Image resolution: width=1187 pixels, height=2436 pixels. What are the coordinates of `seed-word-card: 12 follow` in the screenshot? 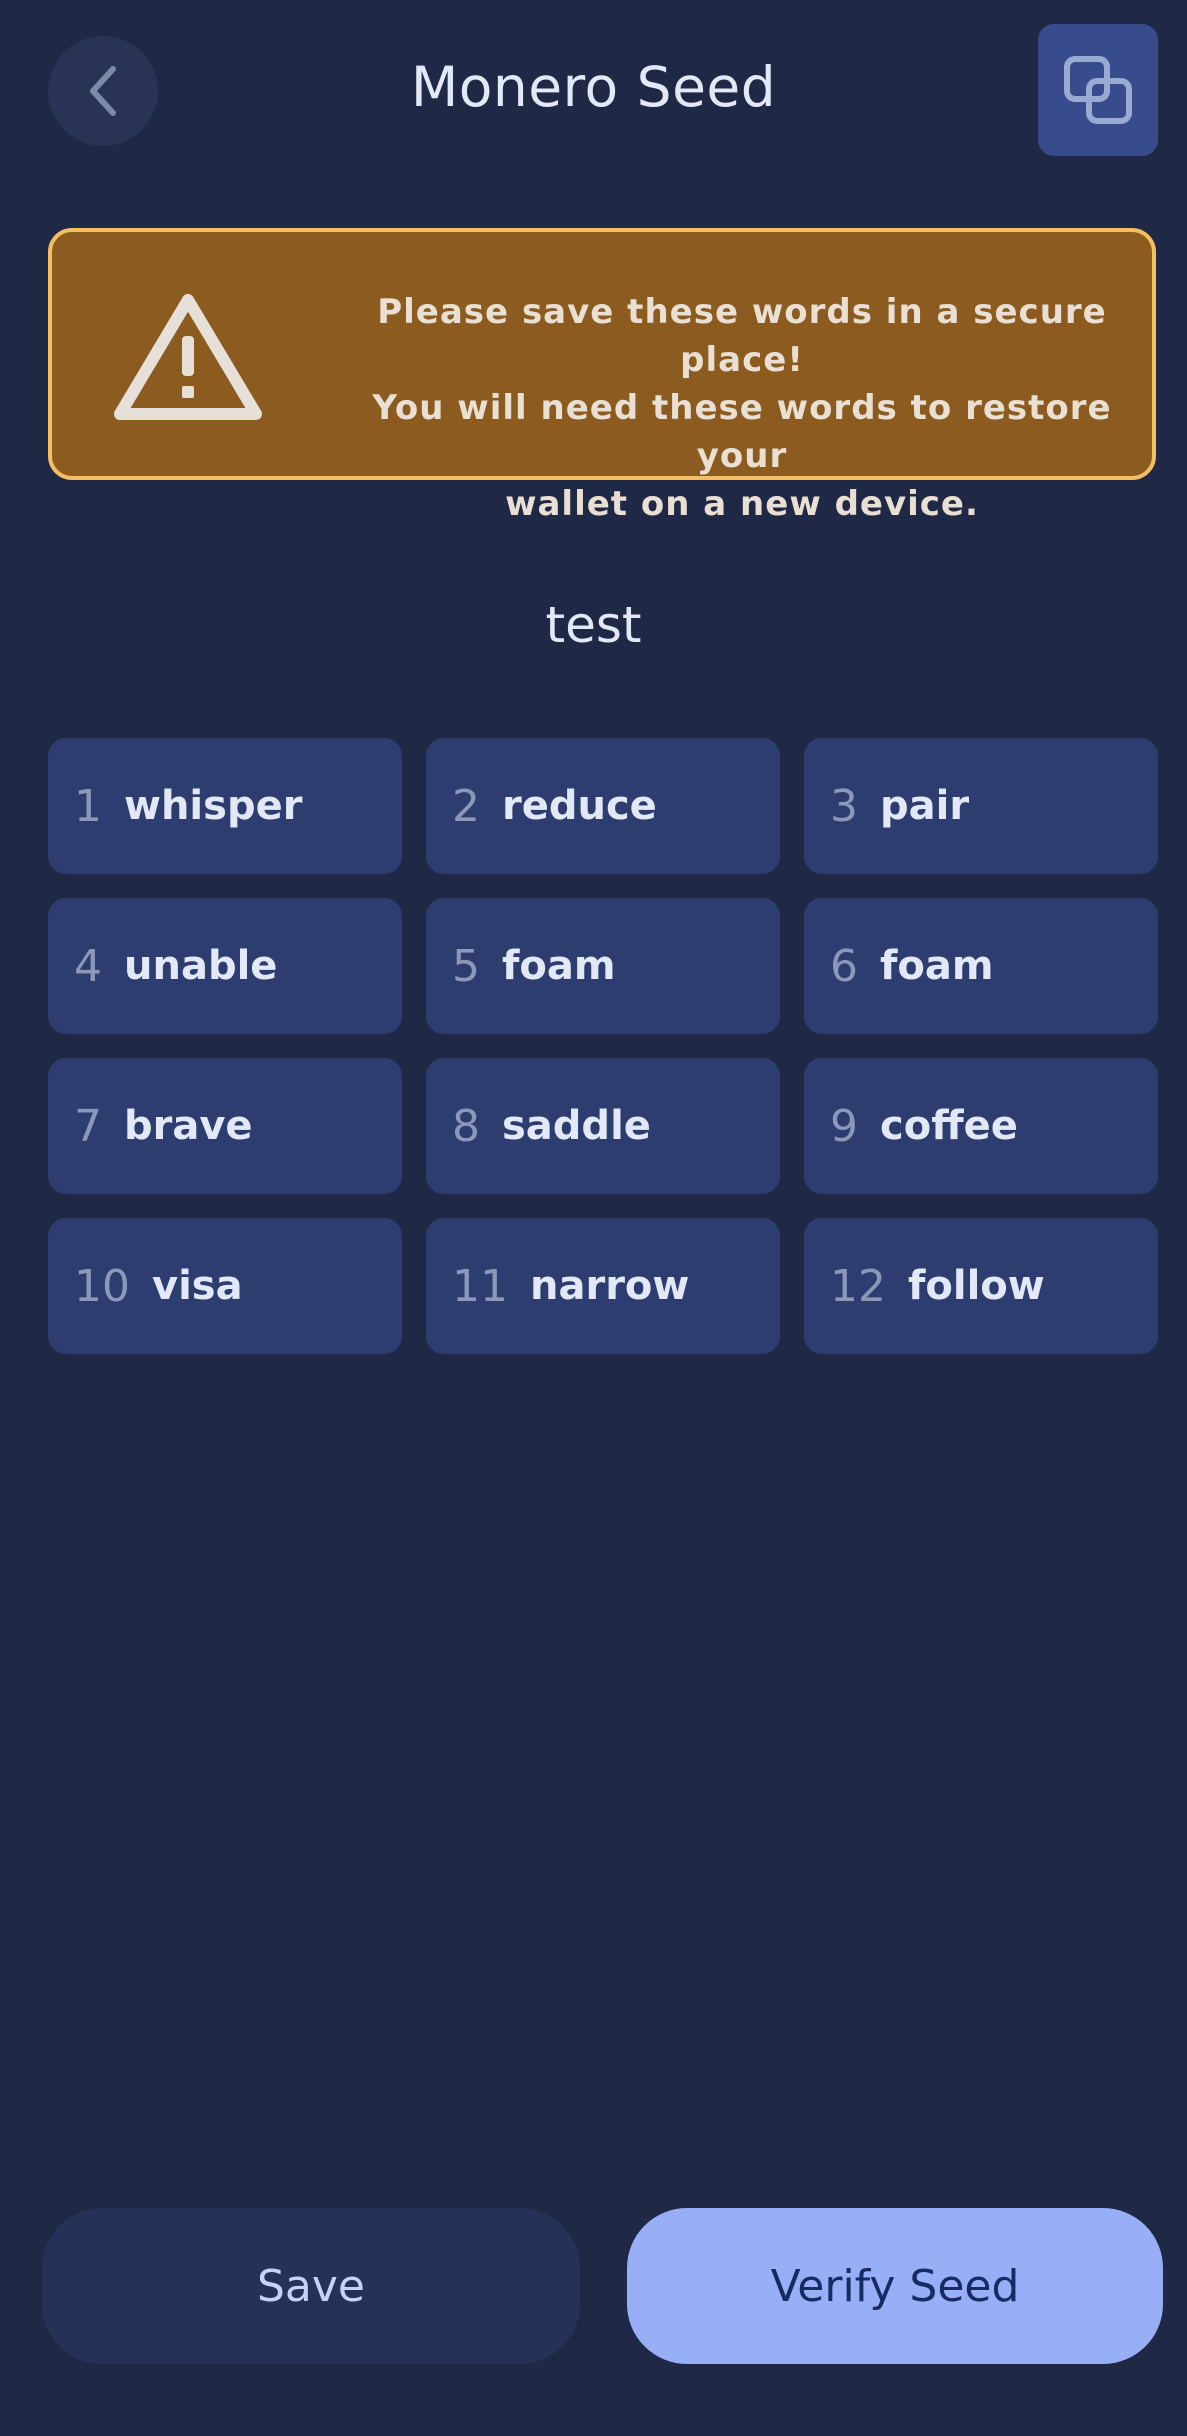 It's located at (981, 1286).